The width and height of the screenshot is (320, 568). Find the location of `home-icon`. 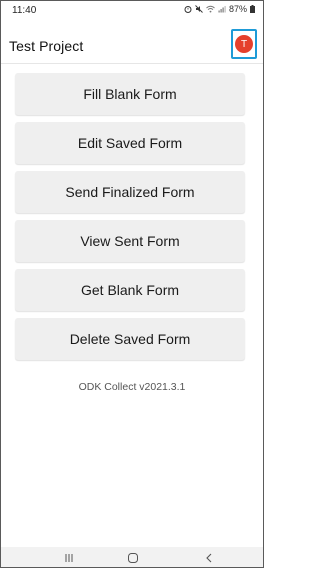

home-icon is located at coordinates (133, 559).